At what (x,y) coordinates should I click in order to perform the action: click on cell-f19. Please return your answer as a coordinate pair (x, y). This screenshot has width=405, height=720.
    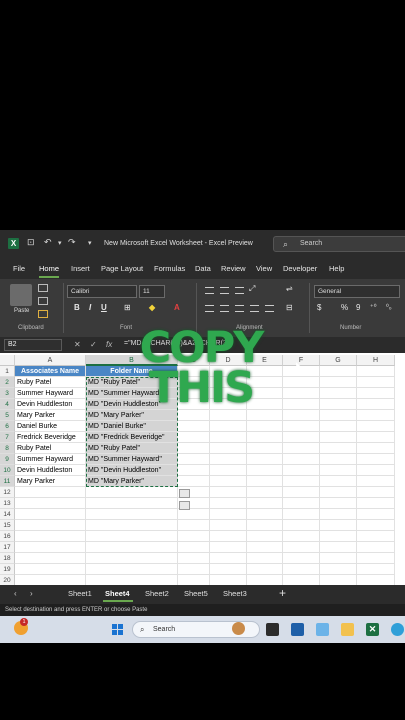
    Looking at the image, I should click on (301, 569).